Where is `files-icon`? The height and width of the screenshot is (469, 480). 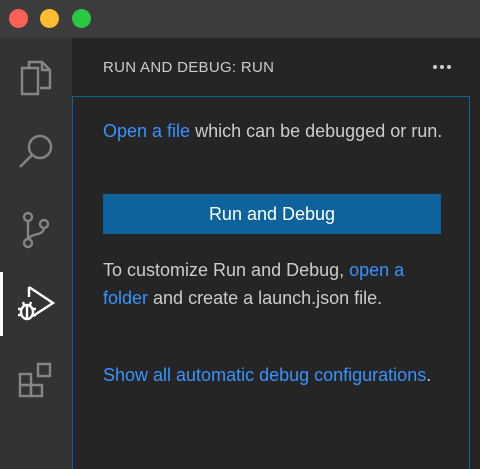
files-icon is located at coordinates (36, 78).